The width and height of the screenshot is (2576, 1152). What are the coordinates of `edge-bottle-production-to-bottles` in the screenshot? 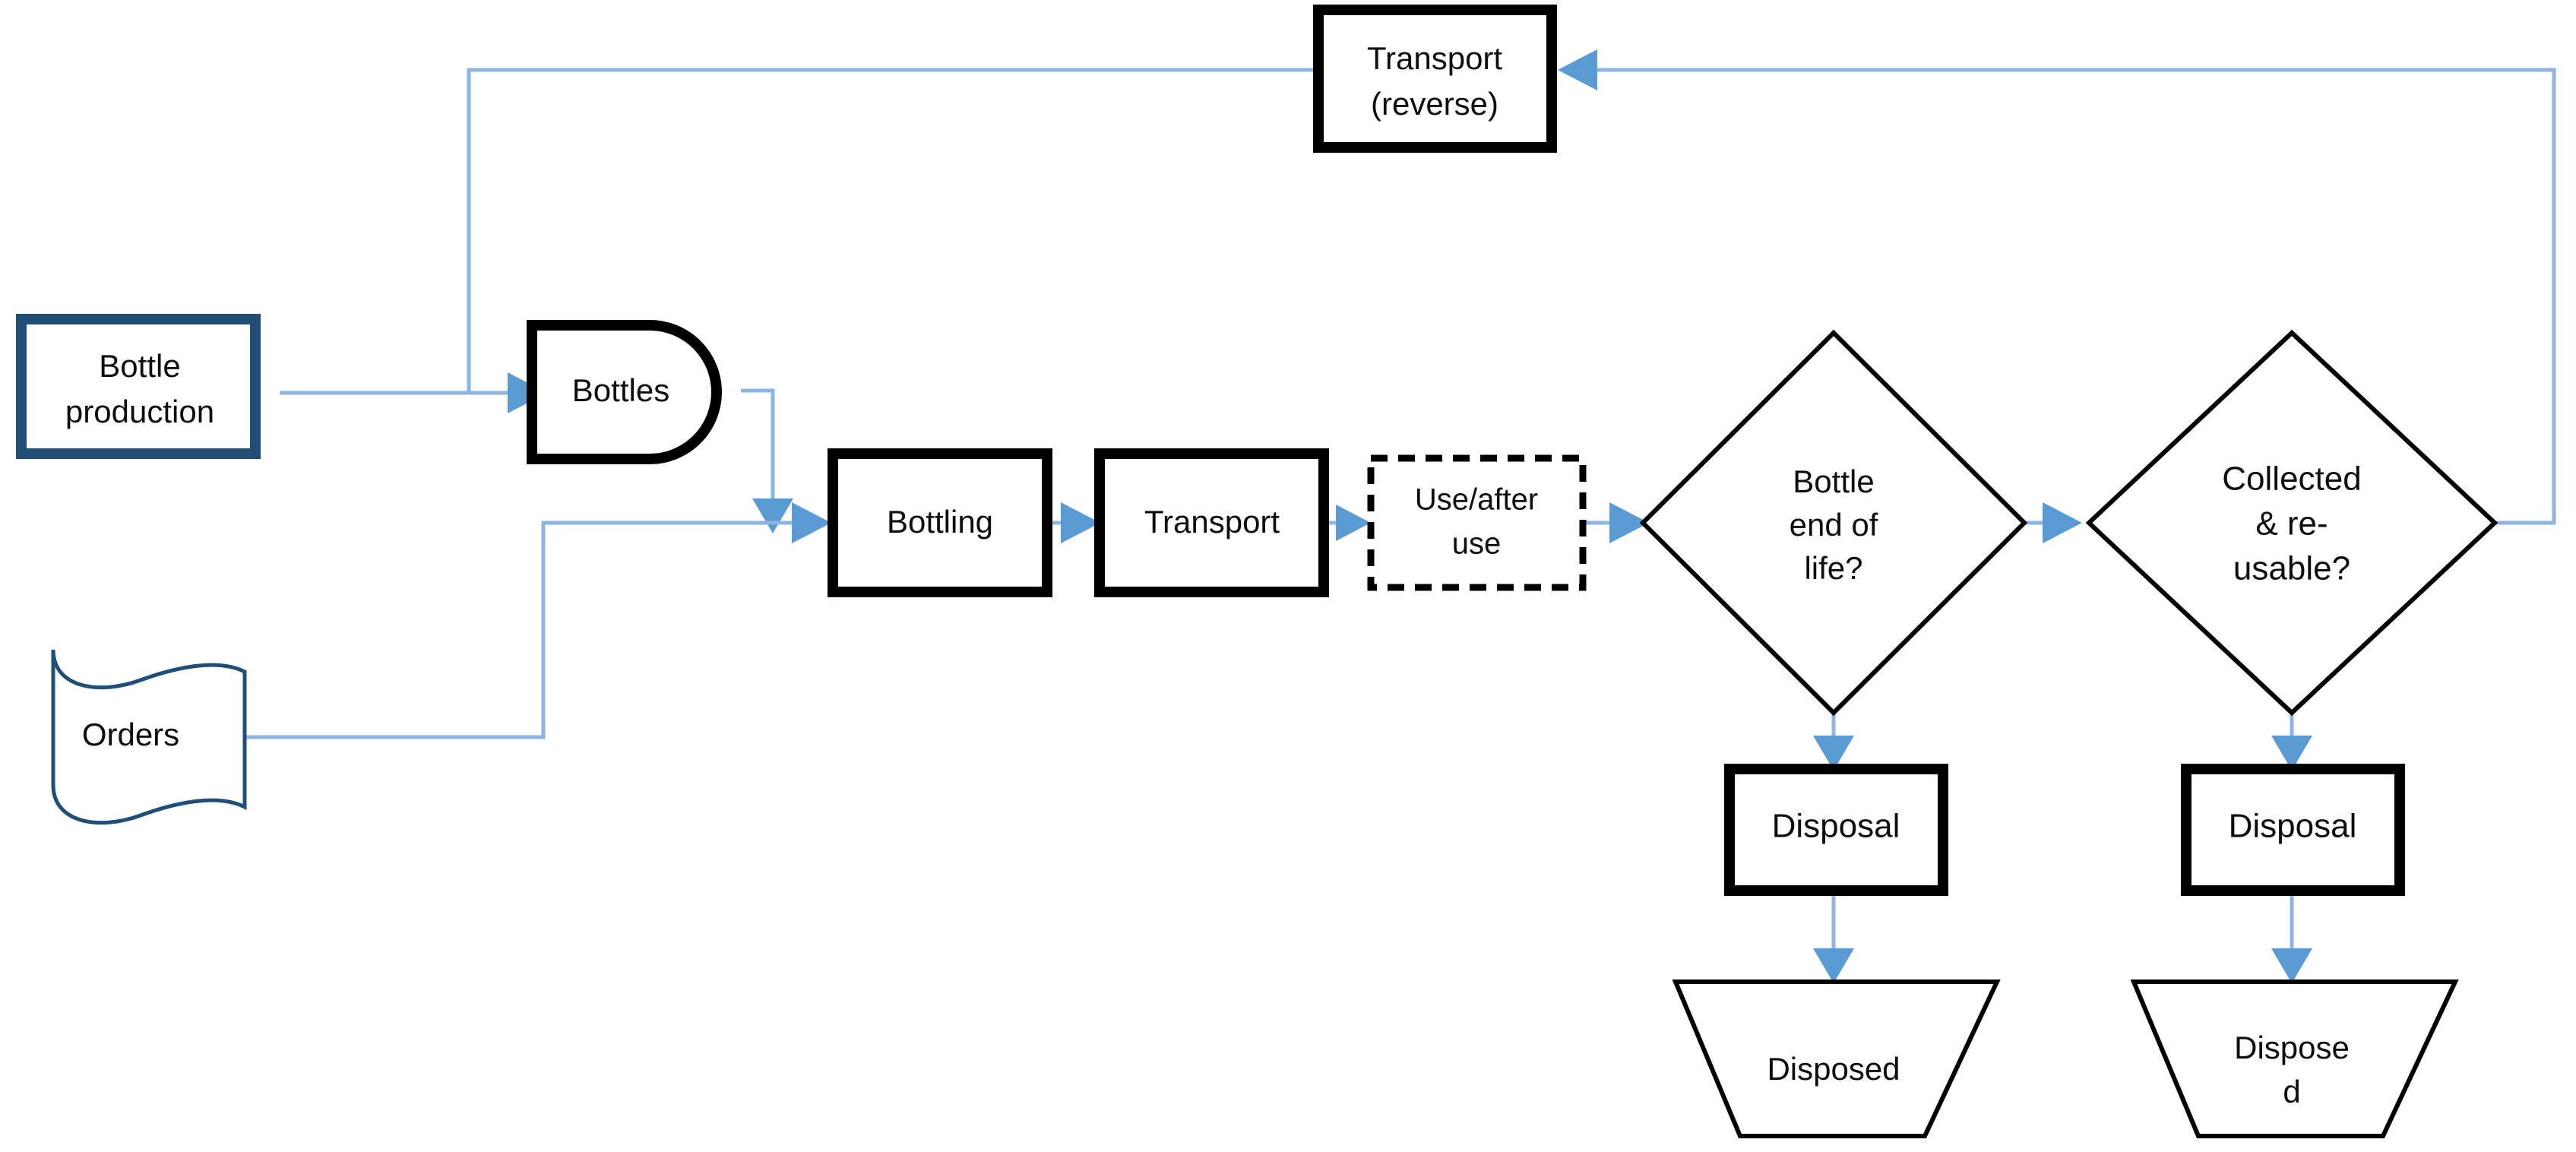 It's located at (414, 392).